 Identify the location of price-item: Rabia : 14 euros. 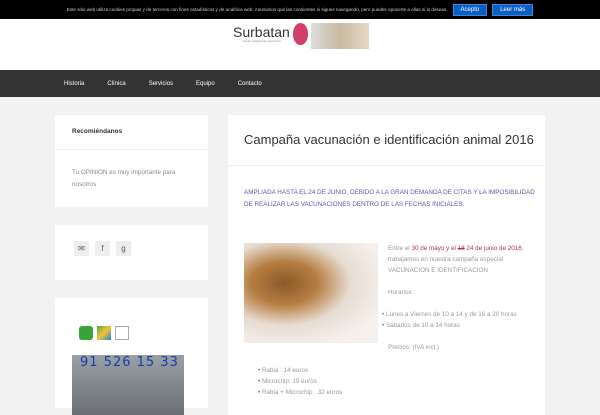
(300, 370).